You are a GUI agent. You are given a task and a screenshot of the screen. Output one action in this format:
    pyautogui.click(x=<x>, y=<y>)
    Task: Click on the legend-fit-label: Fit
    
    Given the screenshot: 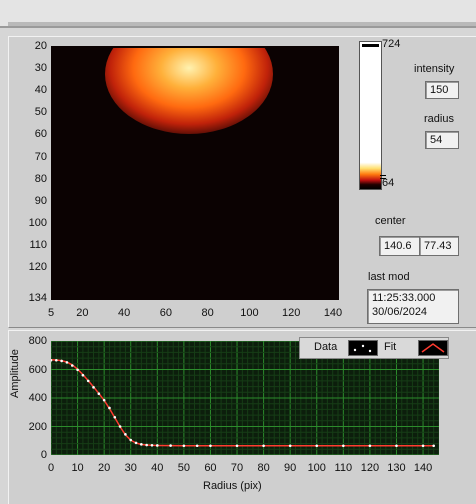 What is the action you would take?
    pyautogui.click(x=390, y=347)
    